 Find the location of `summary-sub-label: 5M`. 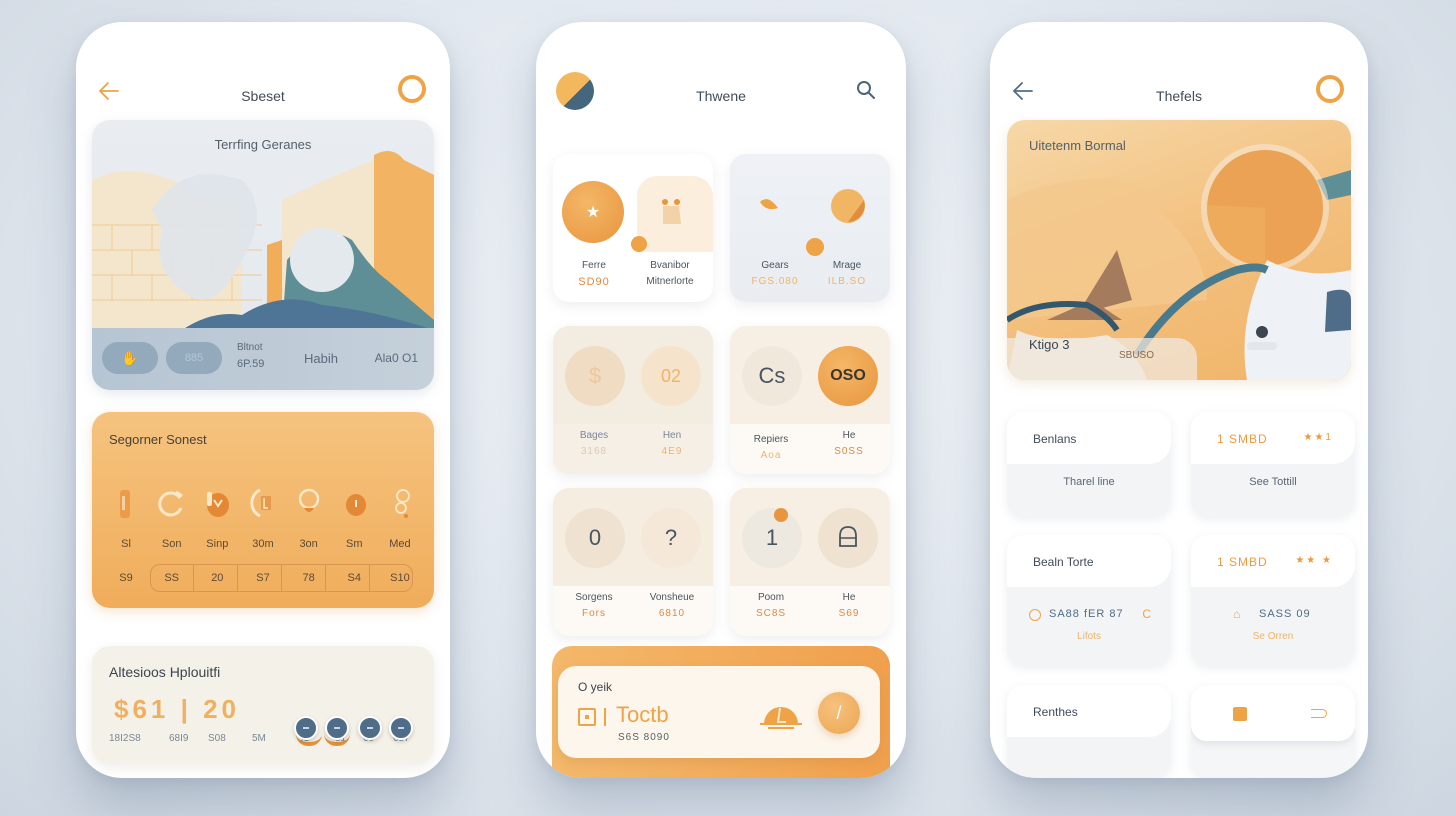

summary-sub-label: 5M is located at coordinates (259, 738).